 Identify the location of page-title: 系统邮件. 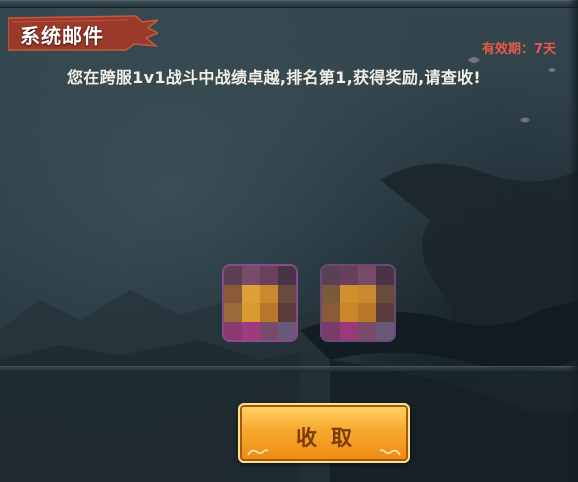
(62, 36).